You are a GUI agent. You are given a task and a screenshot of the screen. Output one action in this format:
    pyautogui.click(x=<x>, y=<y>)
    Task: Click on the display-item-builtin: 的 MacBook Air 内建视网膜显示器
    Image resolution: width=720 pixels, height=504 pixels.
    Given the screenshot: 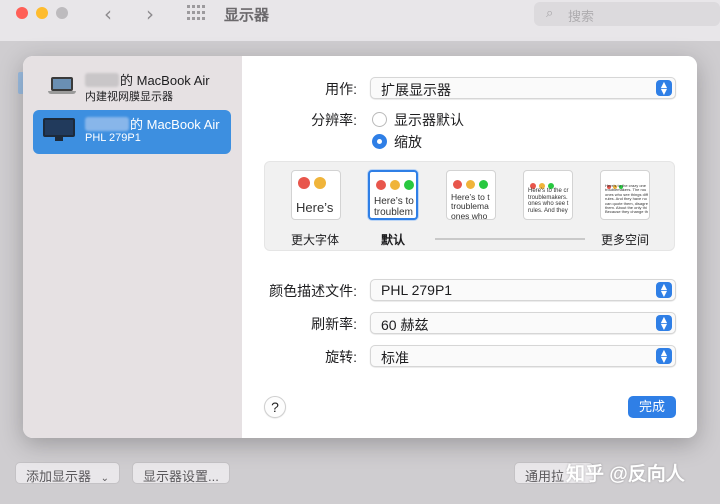 What is the action you would take?
    pyautogui.click(x=132, y=88)
    